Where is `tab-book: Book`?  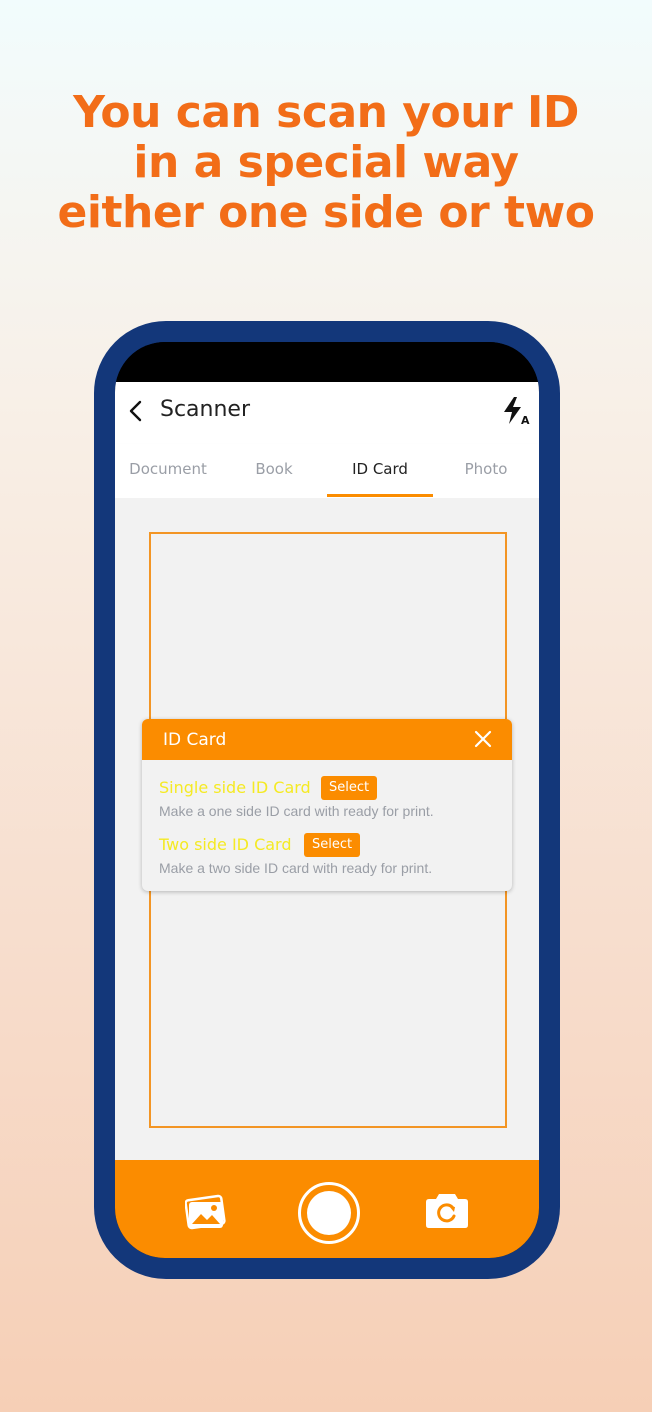 tab-book: Book is located at coordinates (274, 471).